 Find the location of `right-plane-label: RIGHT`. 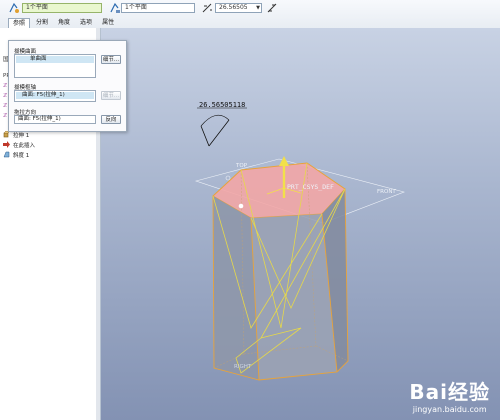

right-plane-label: RIGHT is located at coordinates (243, 367).